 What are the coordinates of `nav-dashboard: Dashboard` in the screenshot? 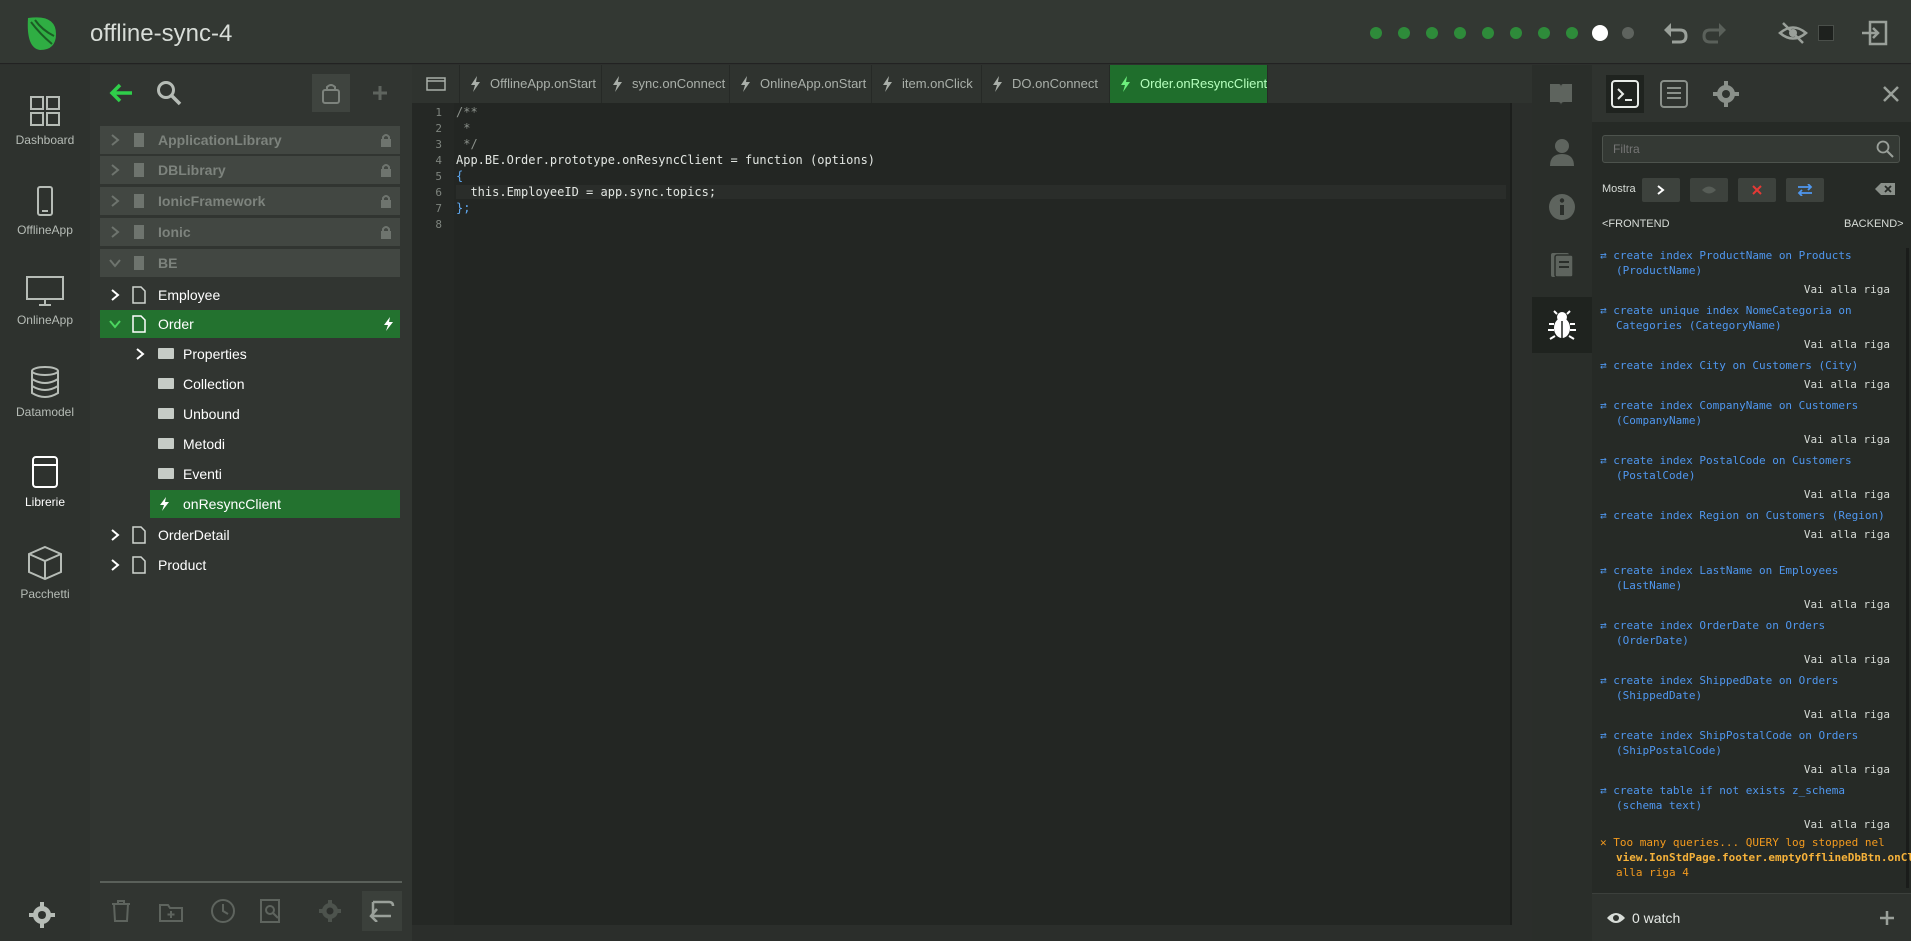 It's located at (45, 138).